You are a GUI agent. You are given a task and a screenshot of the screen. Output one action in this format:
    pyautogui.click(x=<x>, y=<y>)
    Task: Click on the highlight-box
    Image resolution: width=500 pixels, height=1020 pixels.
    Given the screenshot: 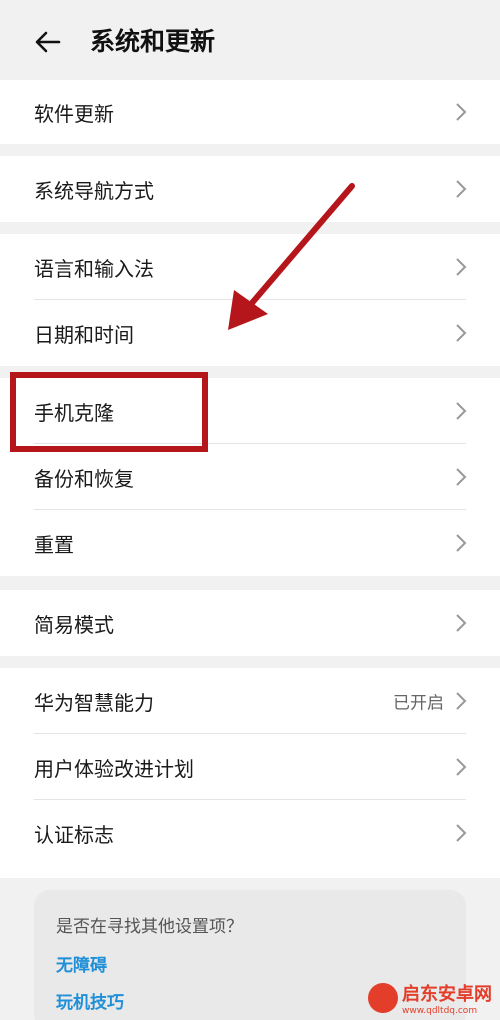 What is the action you would take?
    pyautogui.click(x=109, y=412)
    